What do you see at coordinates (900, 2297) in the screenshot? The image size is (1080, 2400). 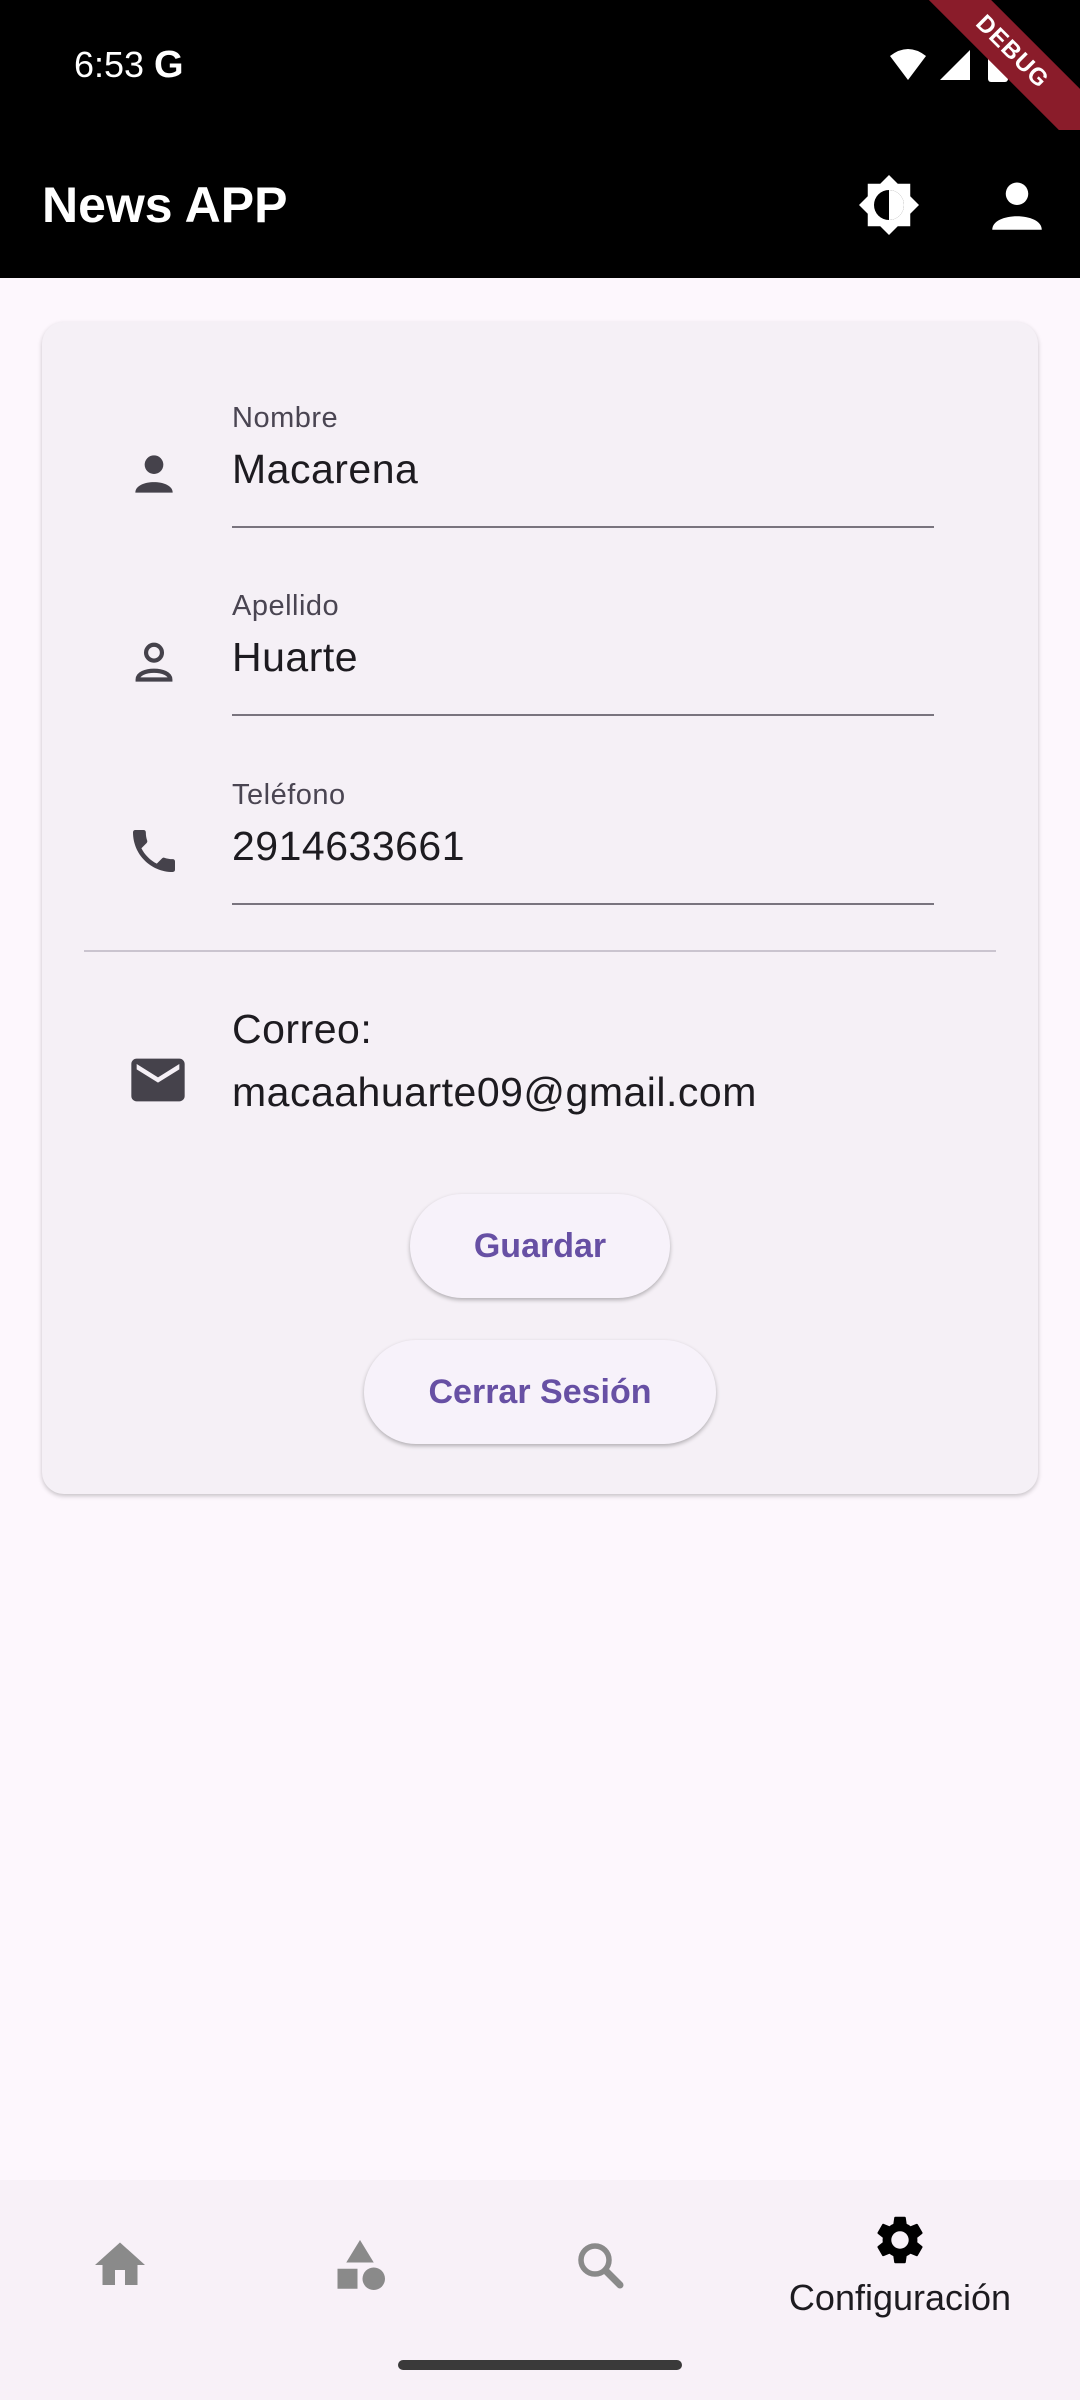 I see `nav-label-settings: Configuración` at bounding box center [900, 2297].